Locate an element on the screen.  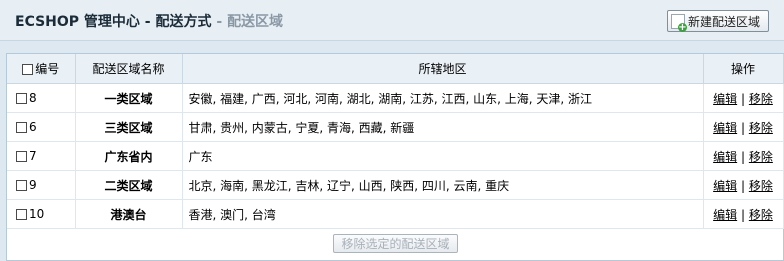
row-regions: 广东 is located at coordinates (443, 156).